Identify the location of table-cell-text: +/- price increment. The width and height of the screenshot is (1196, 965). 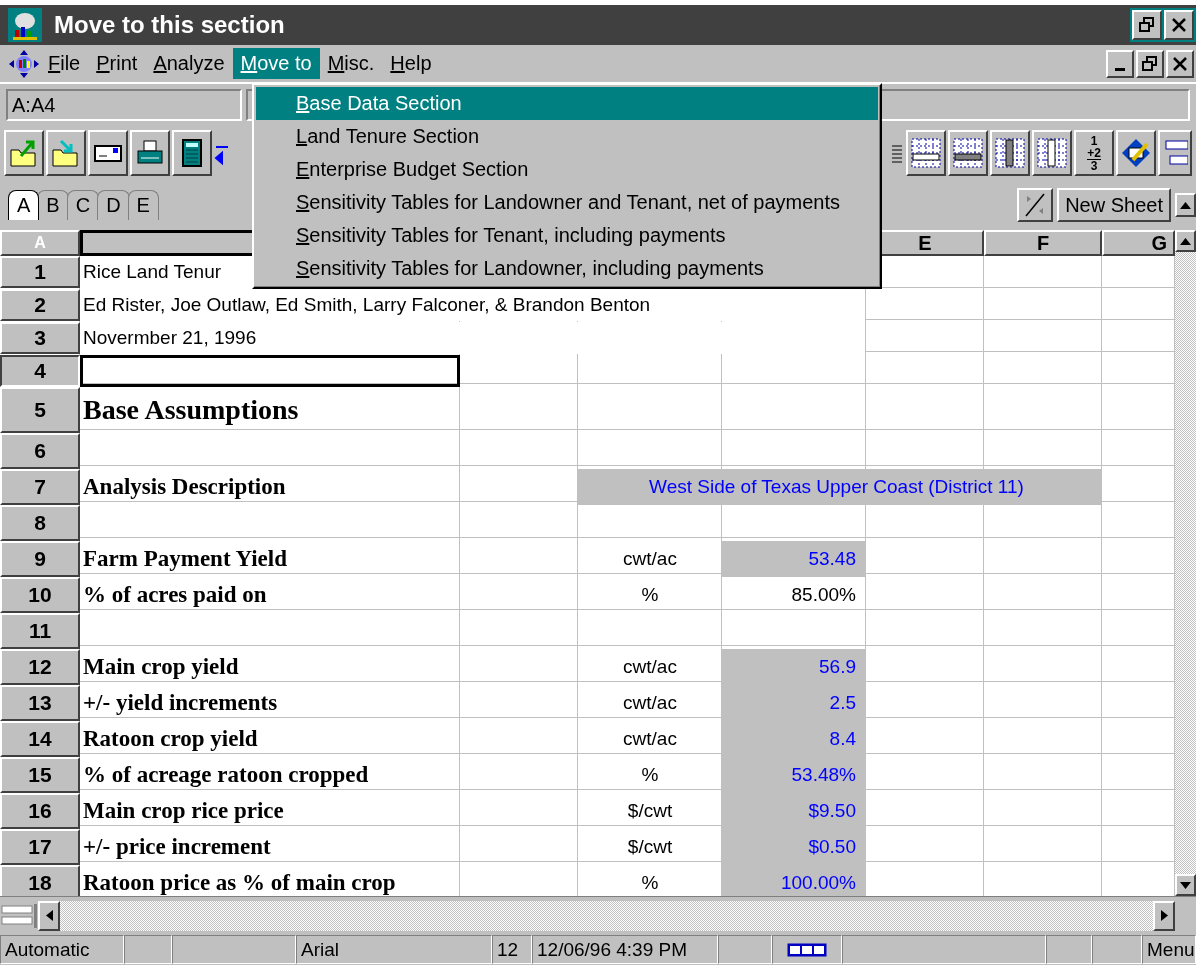
(177, 847).